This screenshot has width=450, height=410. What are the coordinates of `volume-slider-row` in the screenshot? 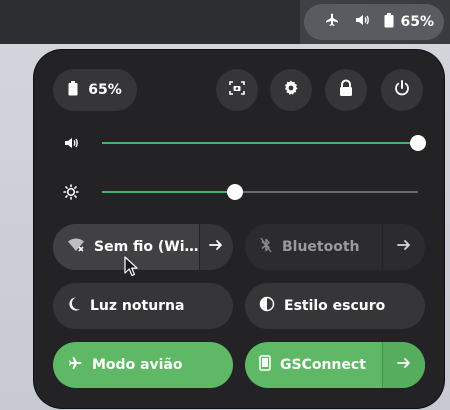 It's located at (243, 143).